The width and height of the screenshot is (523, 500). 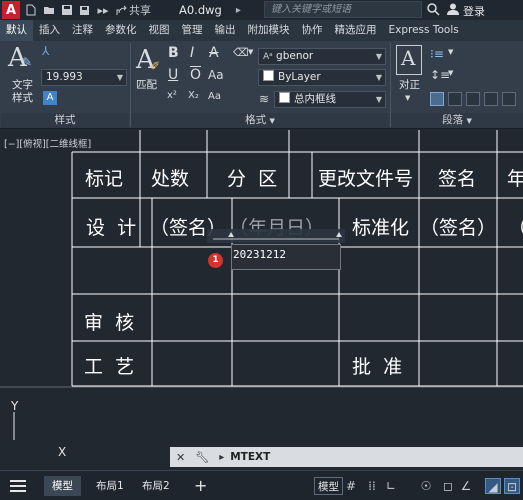 What do you see at coordinates (202, 457) in the screenshot?
I see `wrench-icon: 🔧︎` at bounding box center [202, 457].